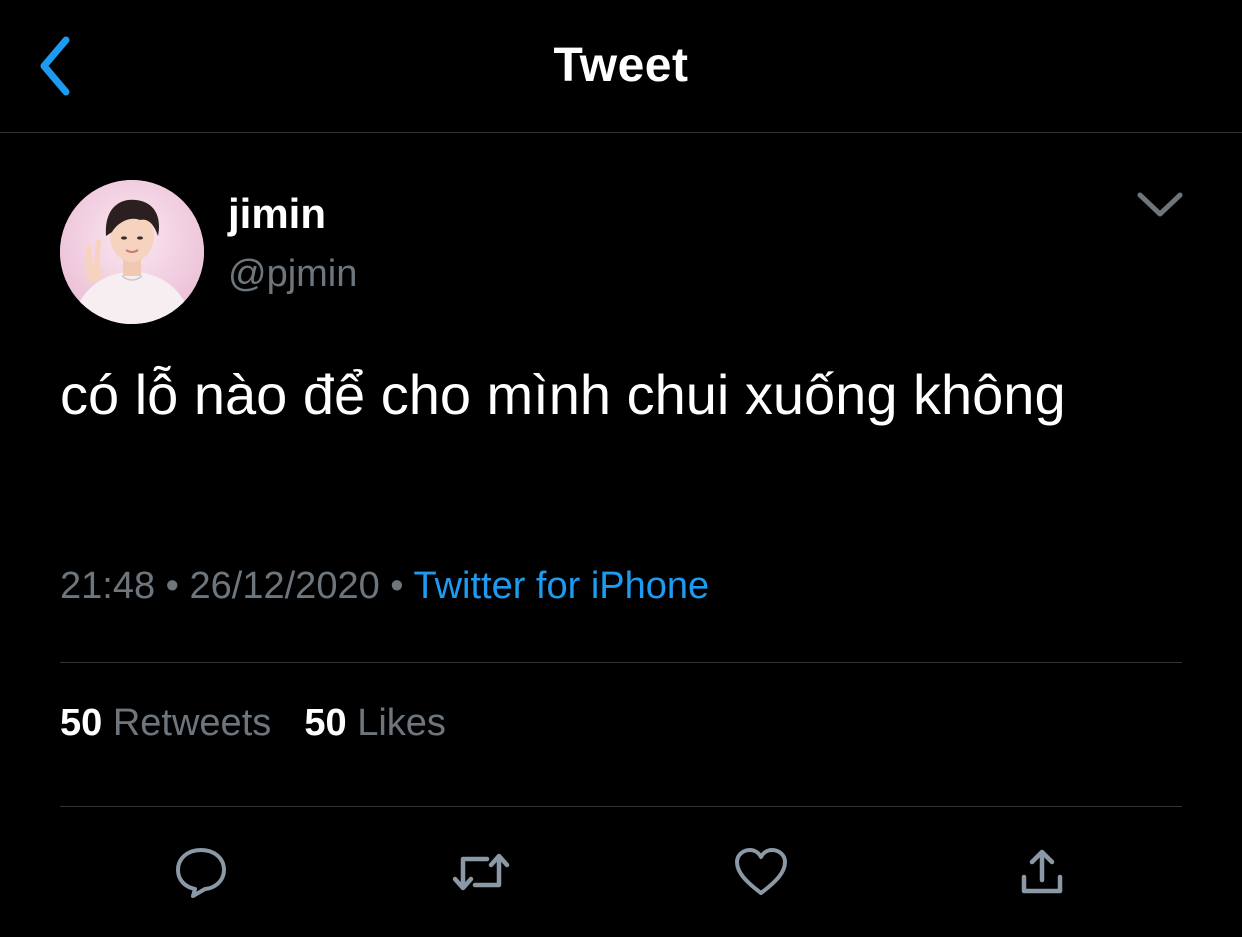 The image size is (1242, 937). I want to click on tweet-date: 26/12/2020, so click(284, 586).